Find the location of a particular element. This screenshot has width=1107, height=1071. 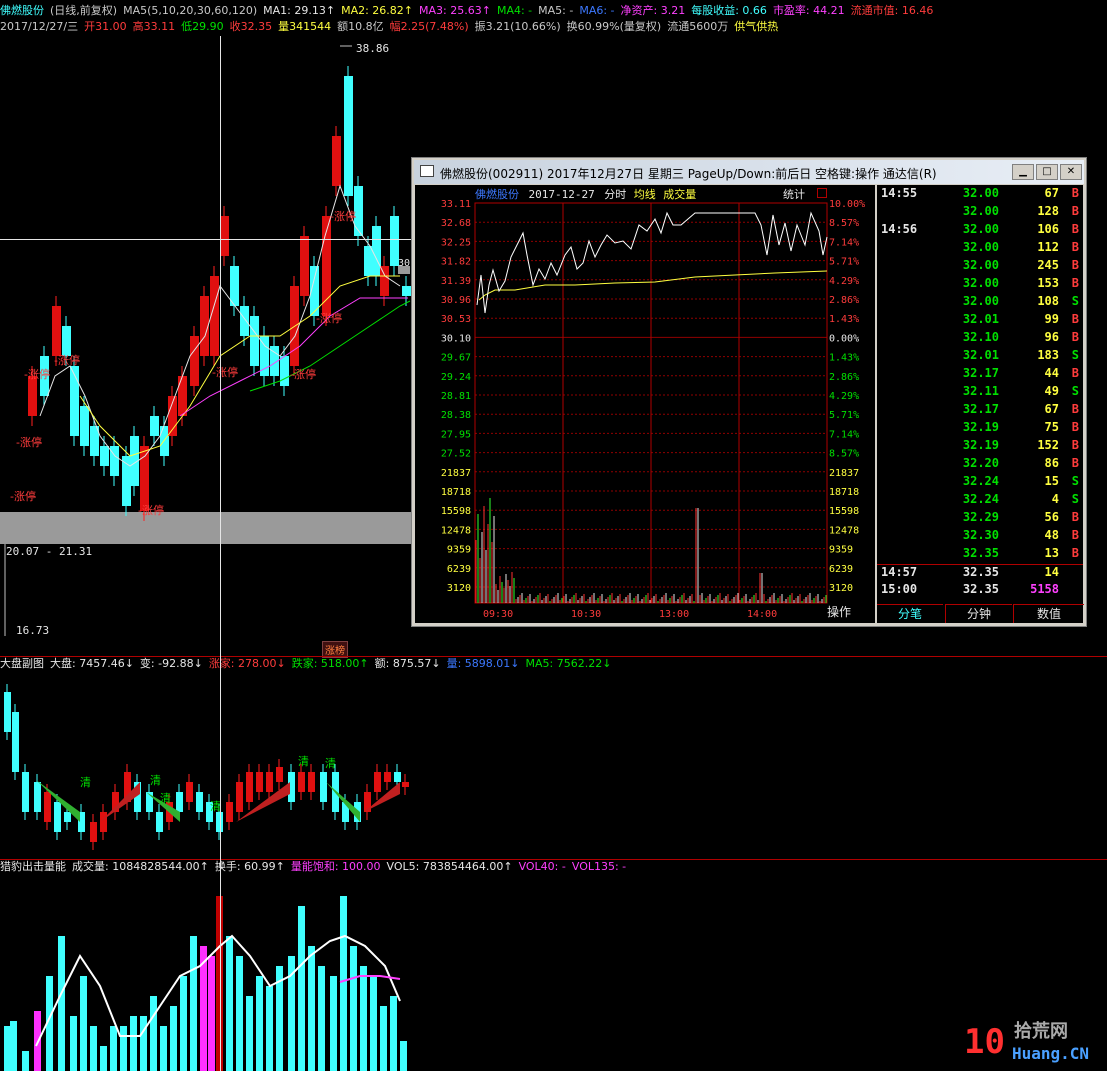

tick-row: 32.00 108 S is located at coordinates (980, 303).